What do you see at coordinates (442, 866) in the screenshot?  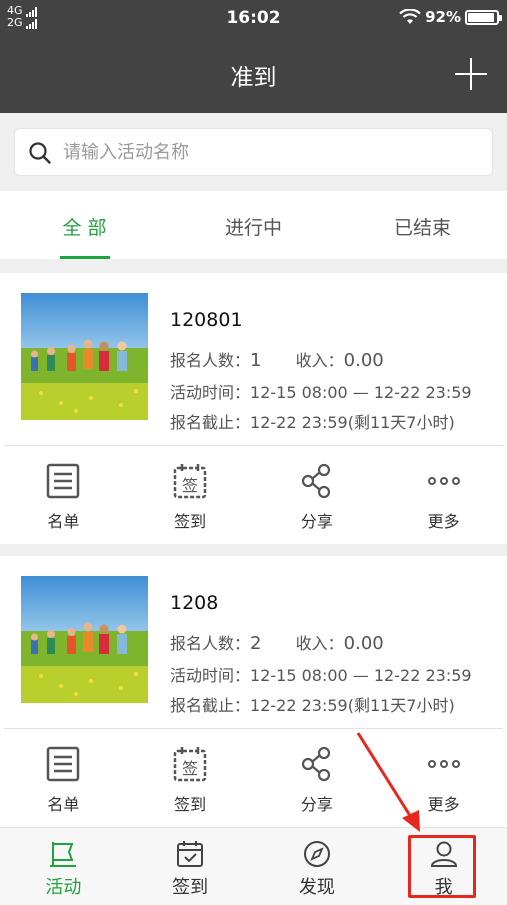 I see `highlight-box` at bounding box center [442, 866].